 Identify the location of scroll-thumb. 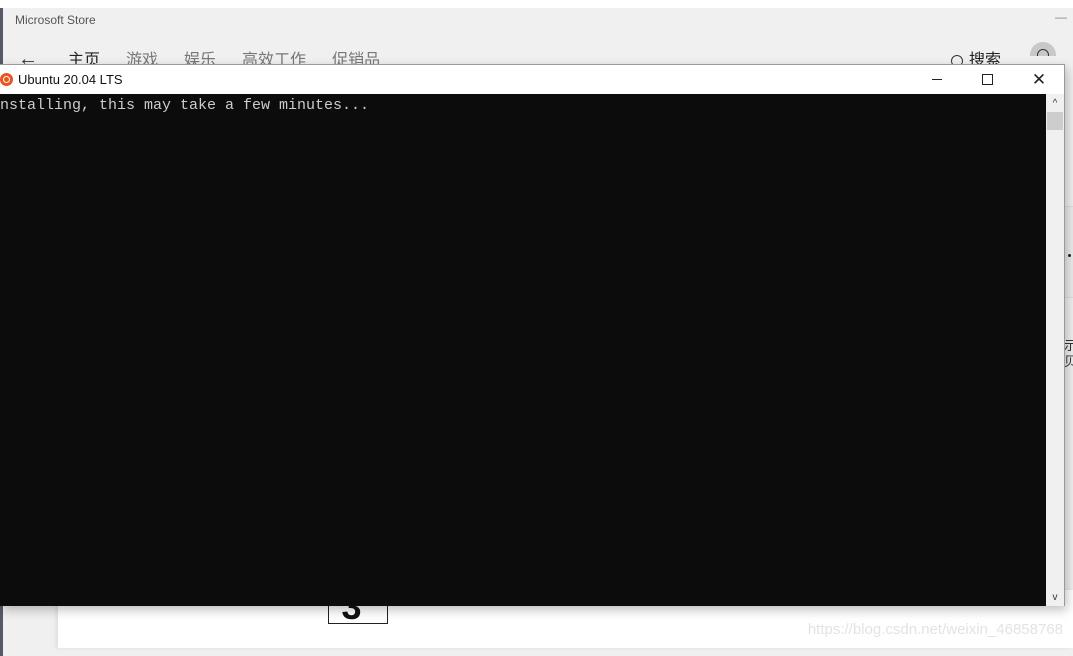
(1055, 121).